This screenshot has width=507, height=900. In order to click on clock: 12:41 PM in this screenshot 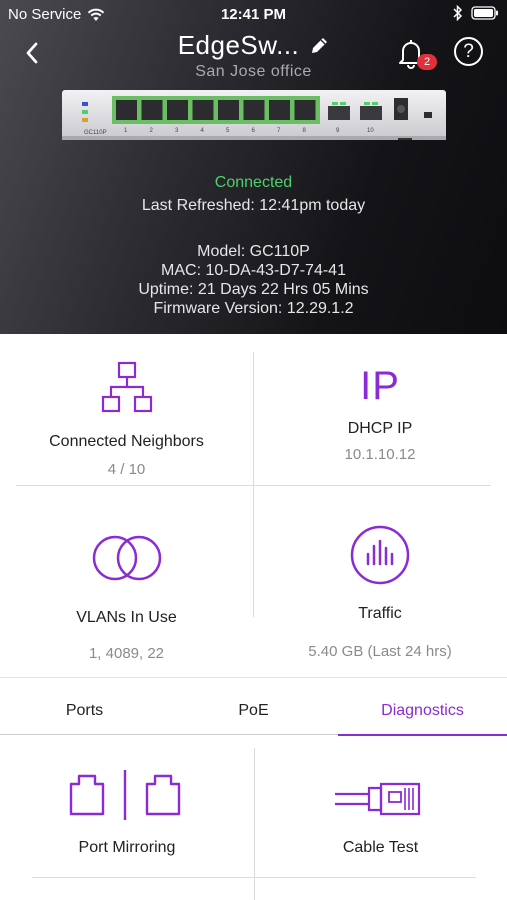, I will do `click(253, 14)`.